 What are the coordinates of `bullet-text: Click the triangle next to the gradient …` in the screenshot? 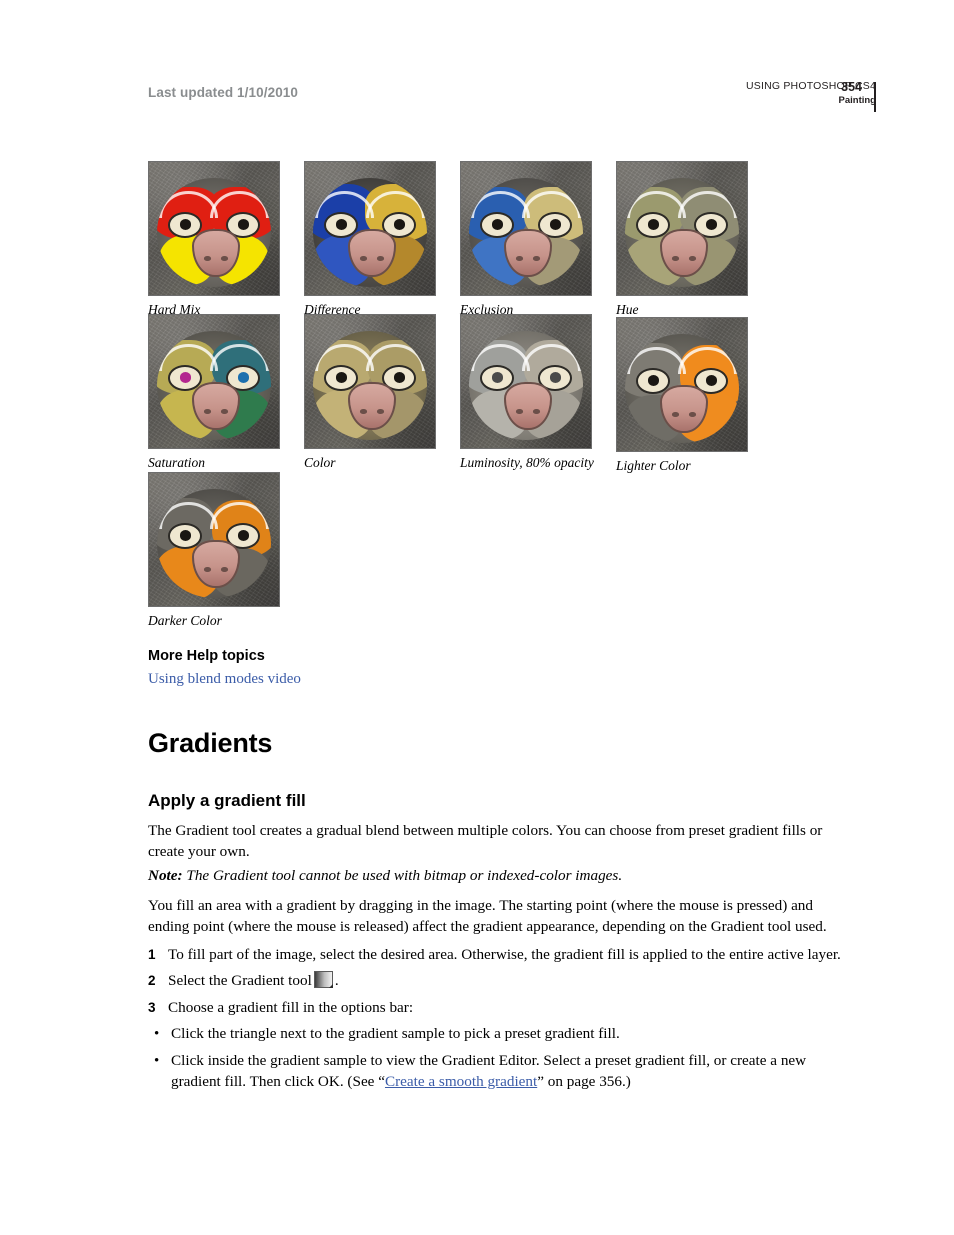 It's located at (395, 1033).